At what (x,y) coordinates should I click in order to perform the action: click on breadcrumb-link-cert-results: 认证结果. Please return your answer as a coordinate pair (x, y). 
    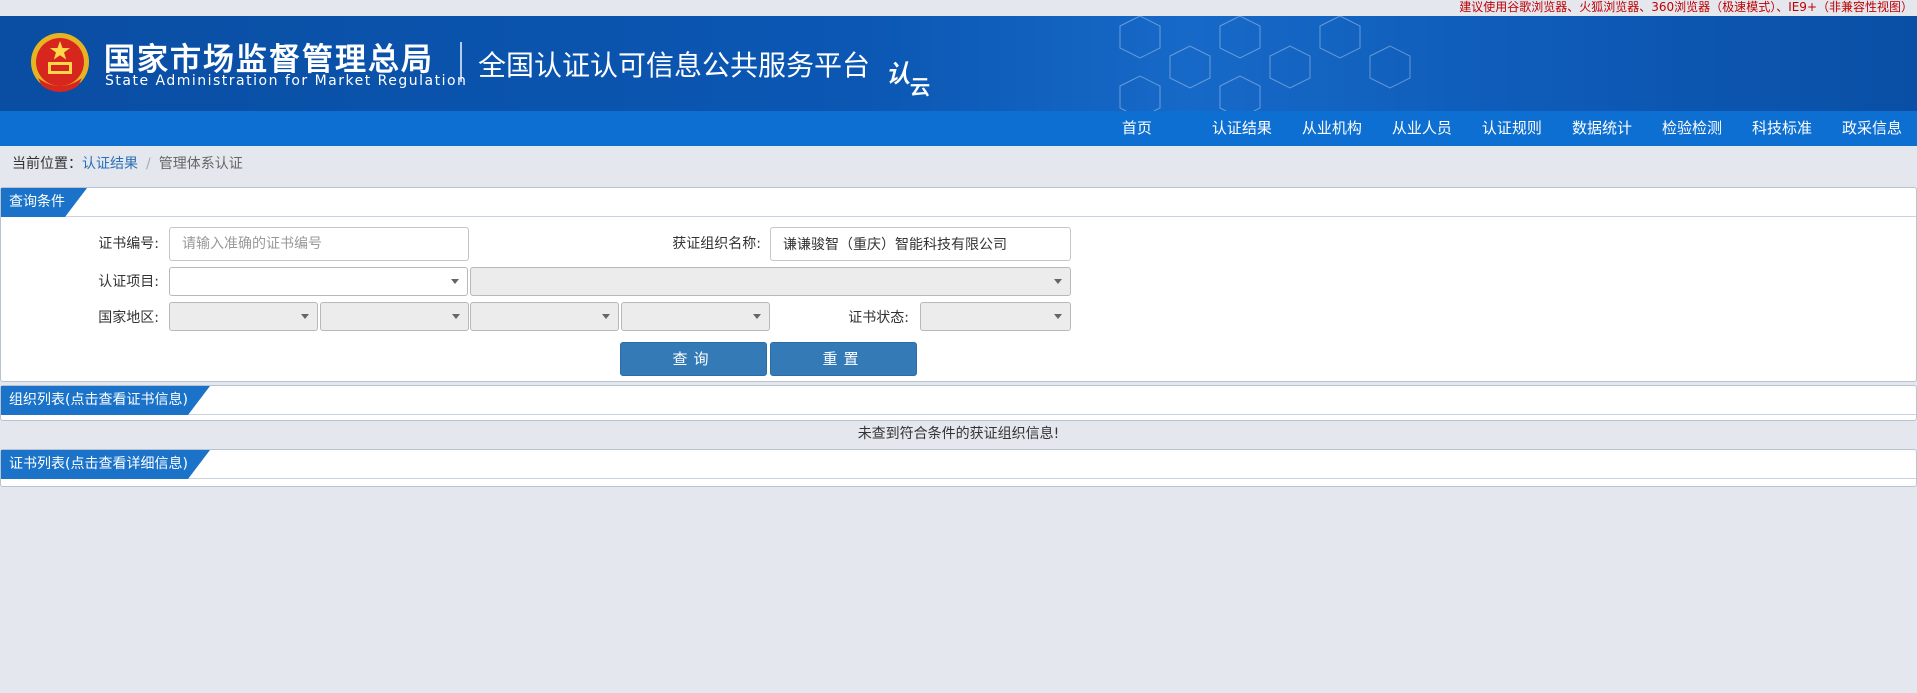
    Looking at the image, I should click on (110, 164).